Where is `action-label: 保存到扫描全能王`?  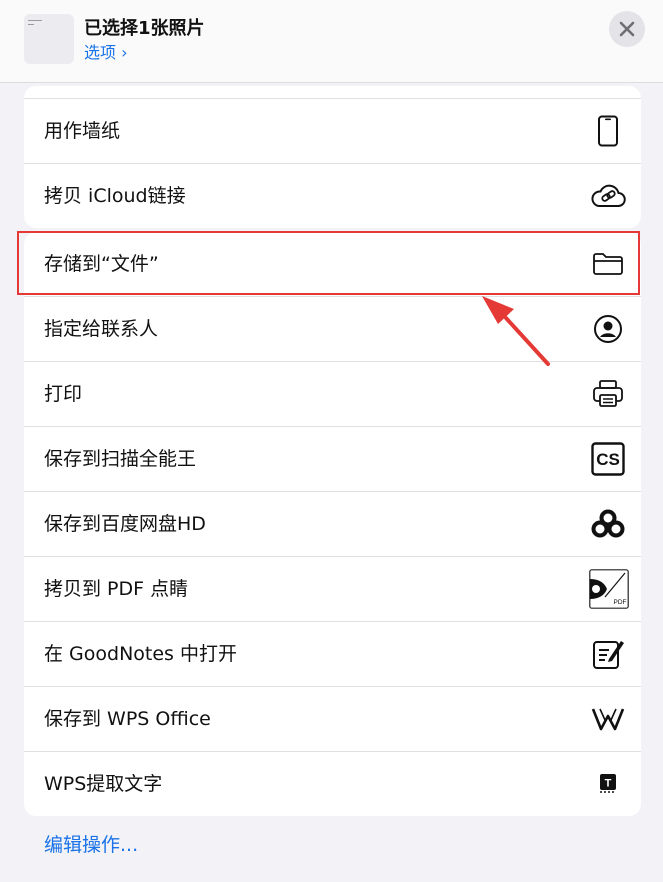 action-label: 保存到扫描全能王 is located at coordinates (120, 459).